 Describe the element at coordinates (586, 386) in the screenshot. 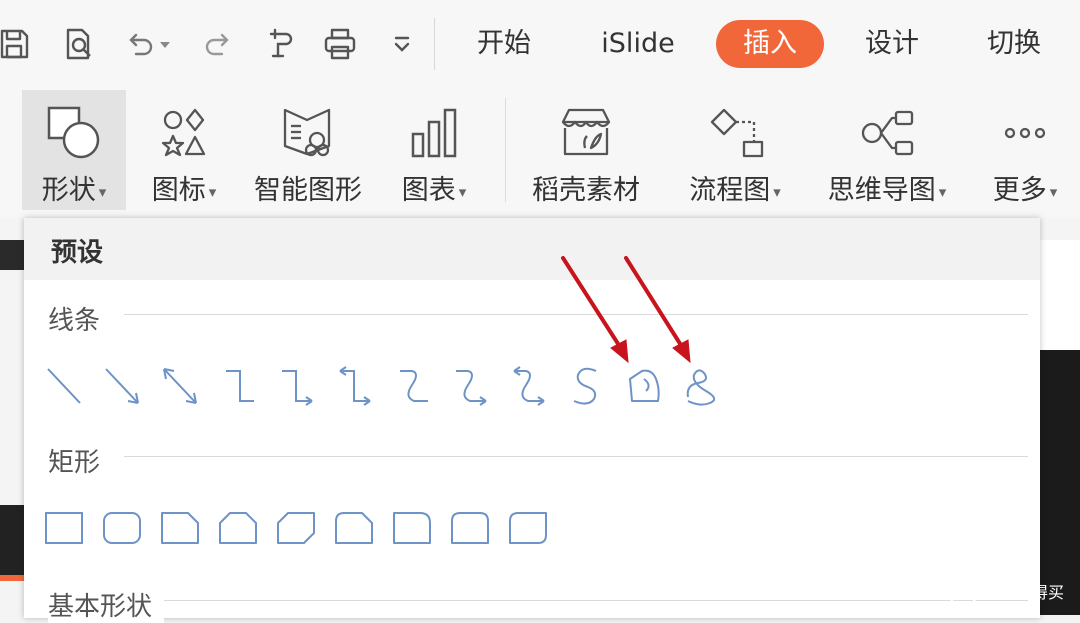

I see `curve-shape` at that location.